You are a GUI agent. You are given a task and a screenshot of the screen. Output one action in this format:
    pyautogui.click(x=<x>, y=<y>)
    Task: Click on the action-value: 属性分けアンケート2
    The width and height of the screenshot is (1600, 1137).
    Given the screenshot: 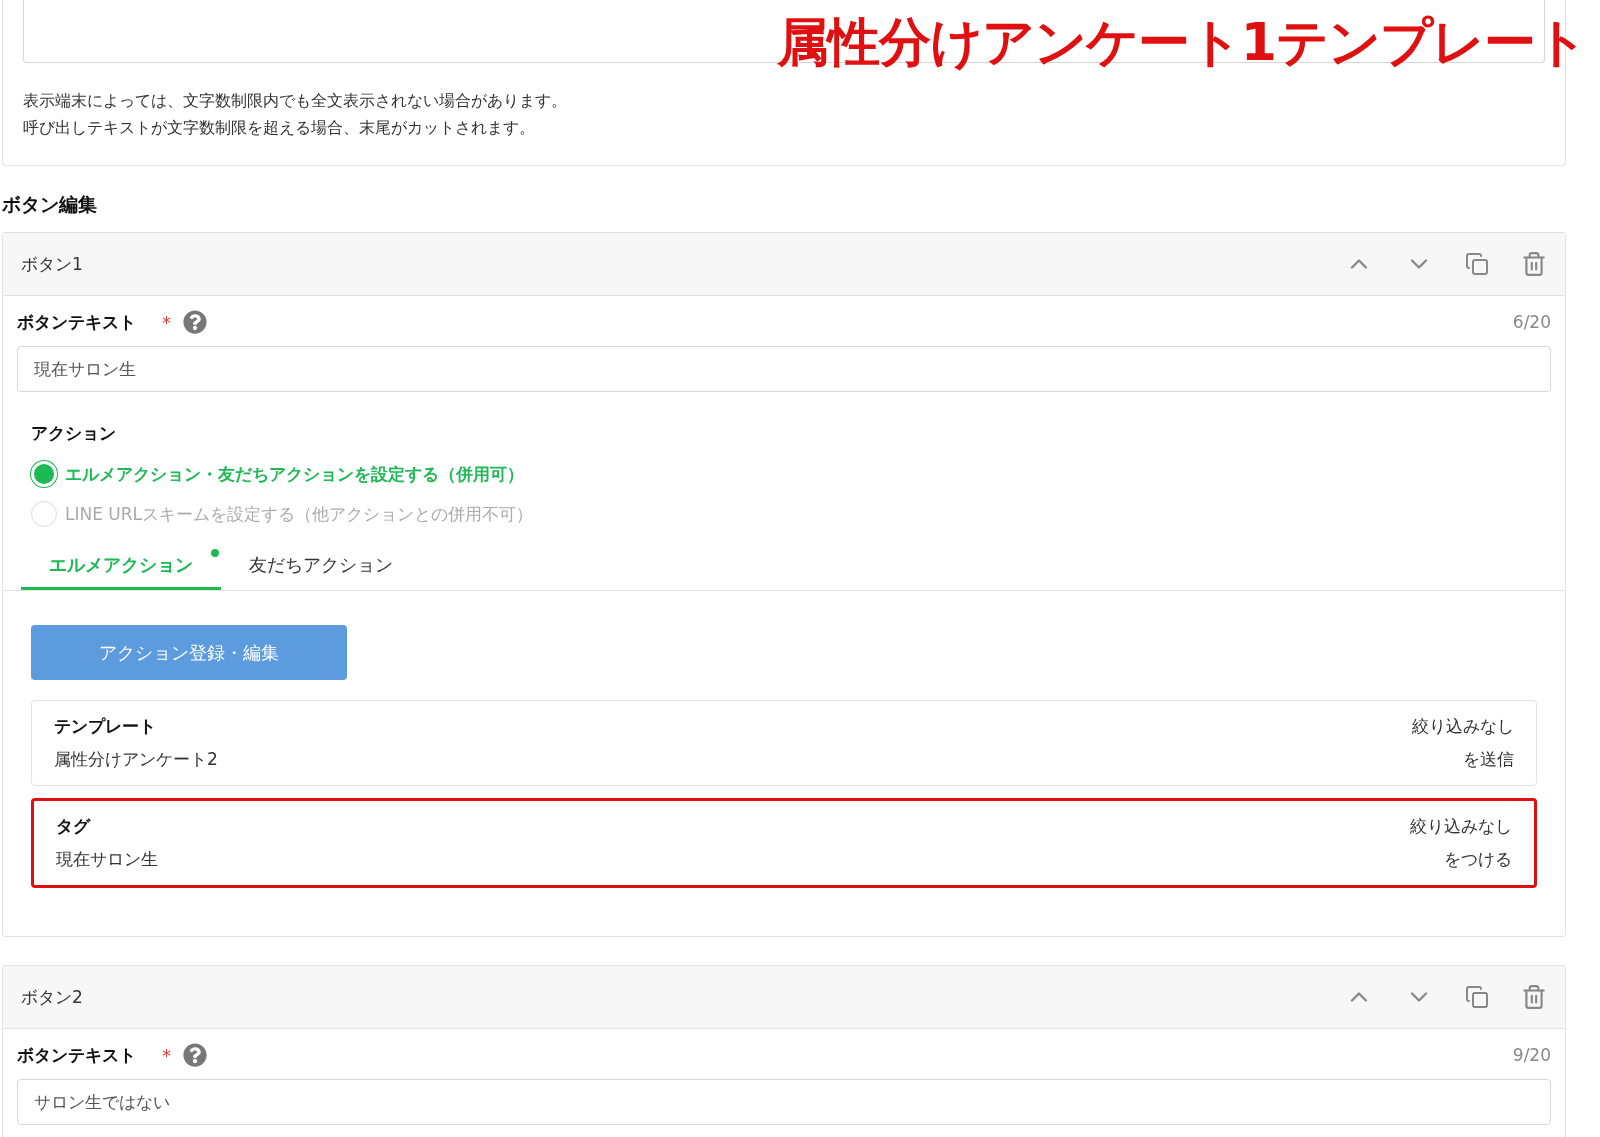 What is the action you would take?
    pyautogui.click(x=136, y=759)
    